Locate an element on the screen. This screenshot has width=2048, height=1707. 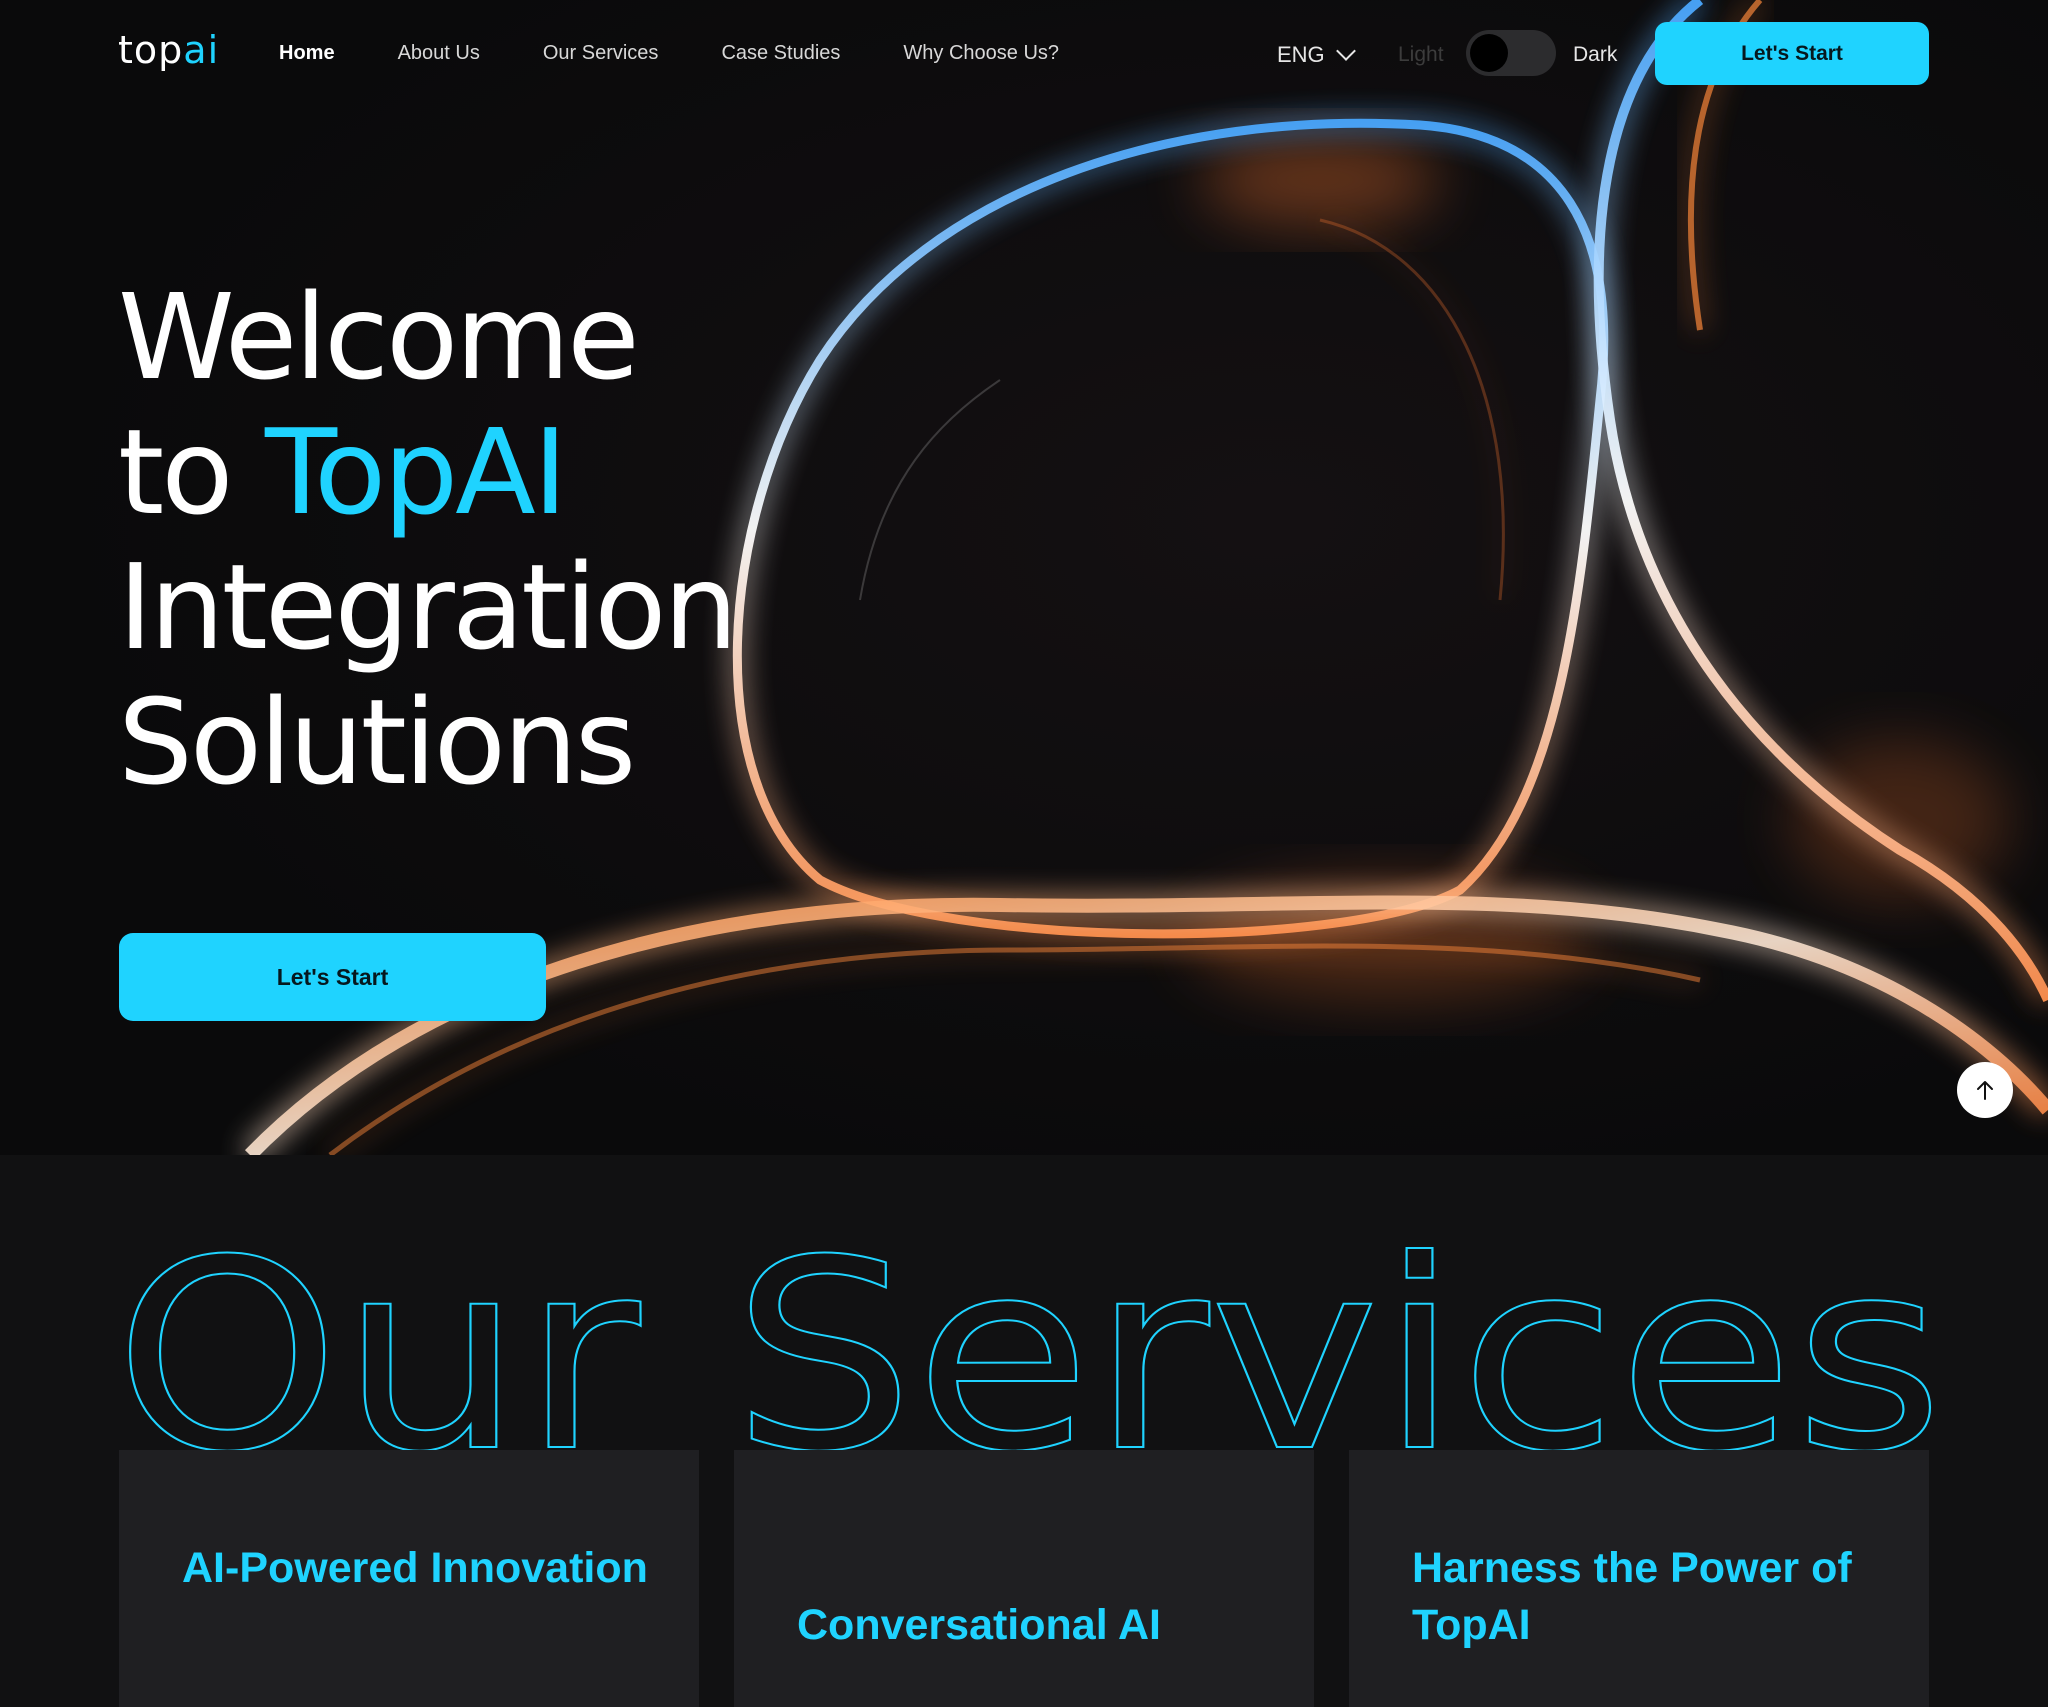
theme-light-label: Light is located at coordinates (1421, 54).